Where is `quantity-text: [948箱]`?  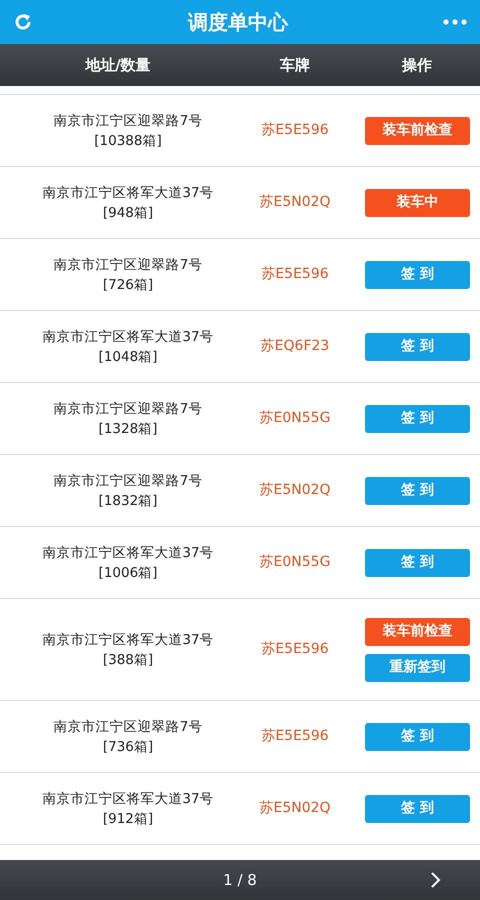 quantity-text: [948箱] is located at coordinates (128, 213).